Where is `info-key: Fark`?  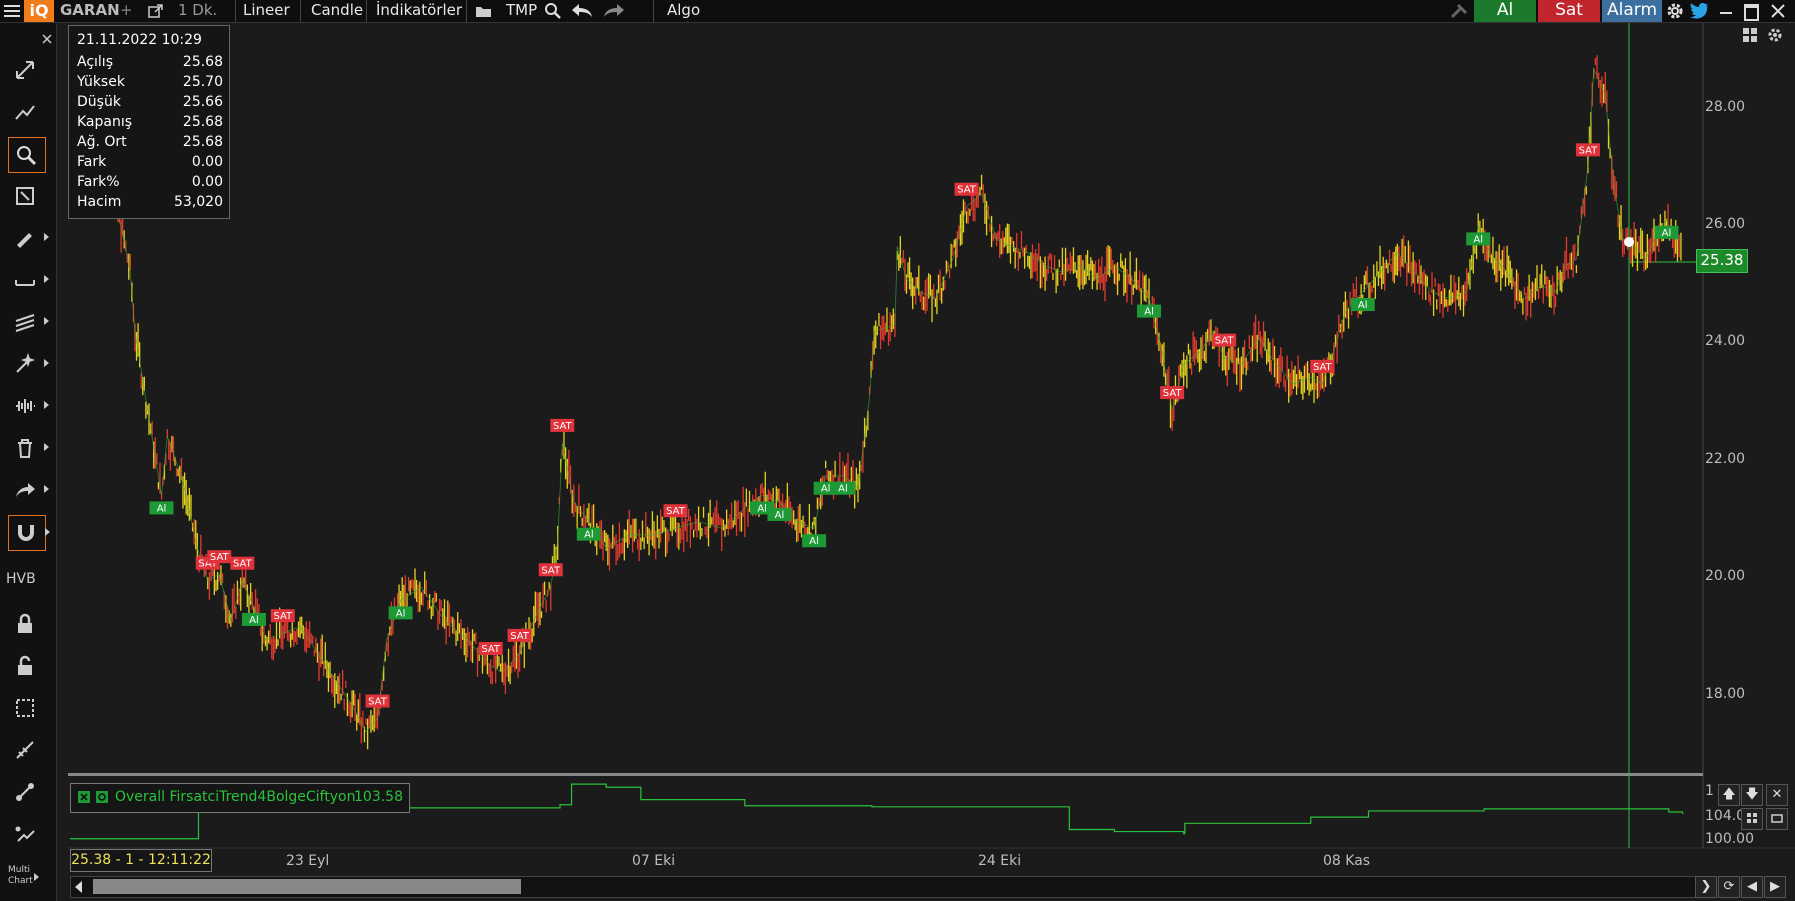
info-key: Fark is located at coordinates (92, 162).